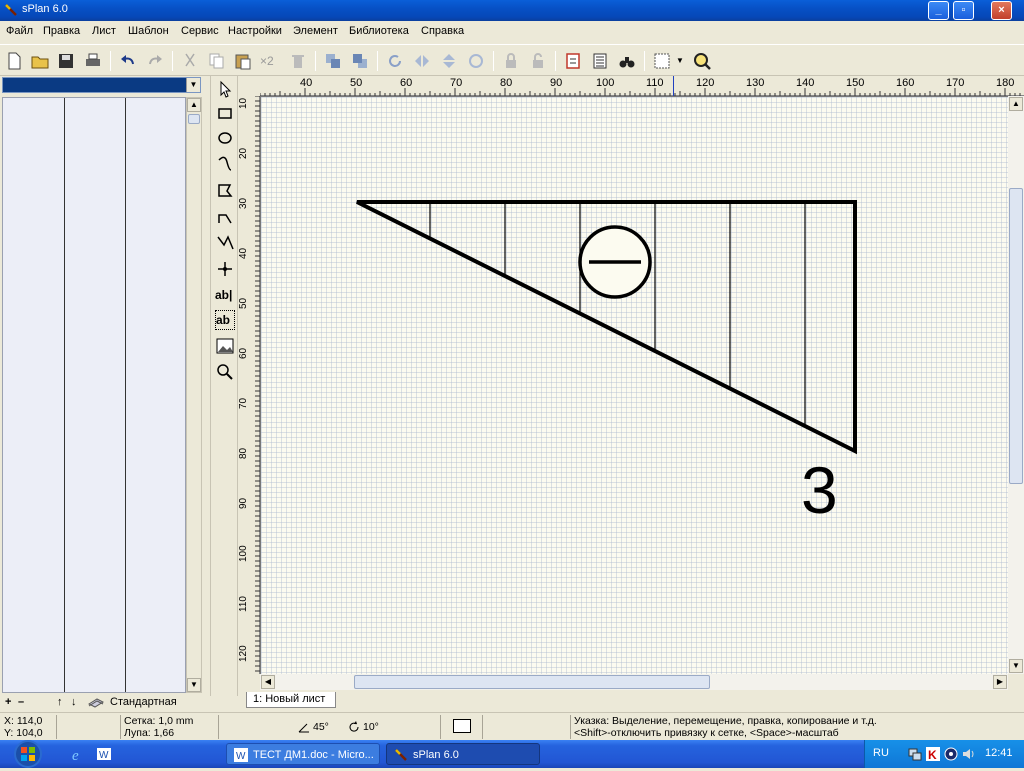 Image resolution: width=1024 pixels, height=771 pixels. What do you see at coordinates (21, 702) in the screenshot?
I see `remove-library-button: –` at bounding box center [21, 702].